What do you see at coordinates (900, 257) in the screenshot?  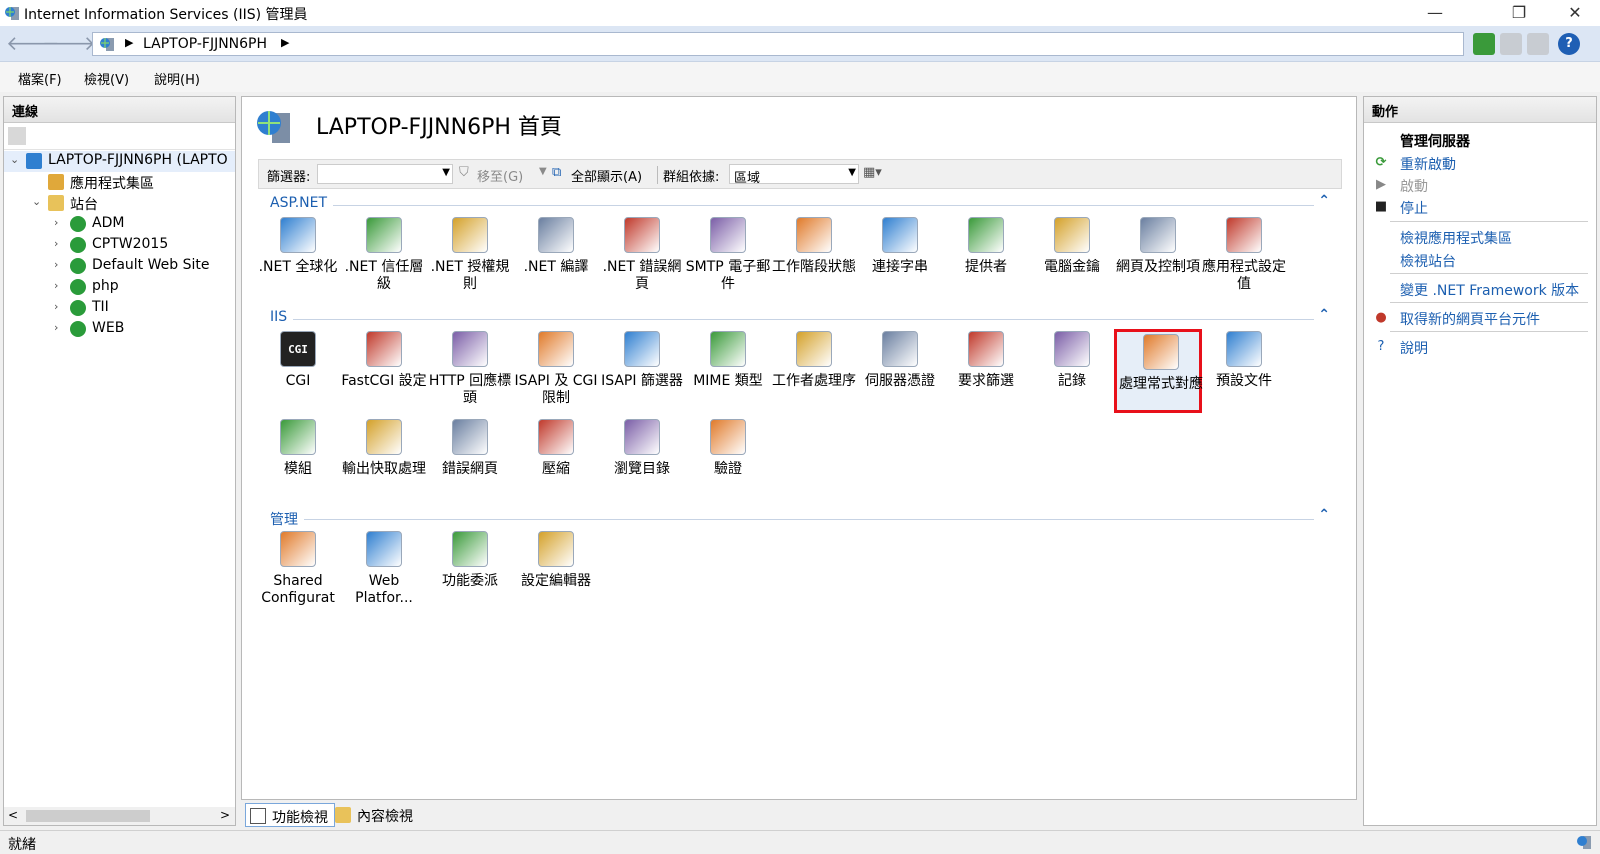 I see `feature-connection-string: 連接字串` at bounding box center [900, 257].